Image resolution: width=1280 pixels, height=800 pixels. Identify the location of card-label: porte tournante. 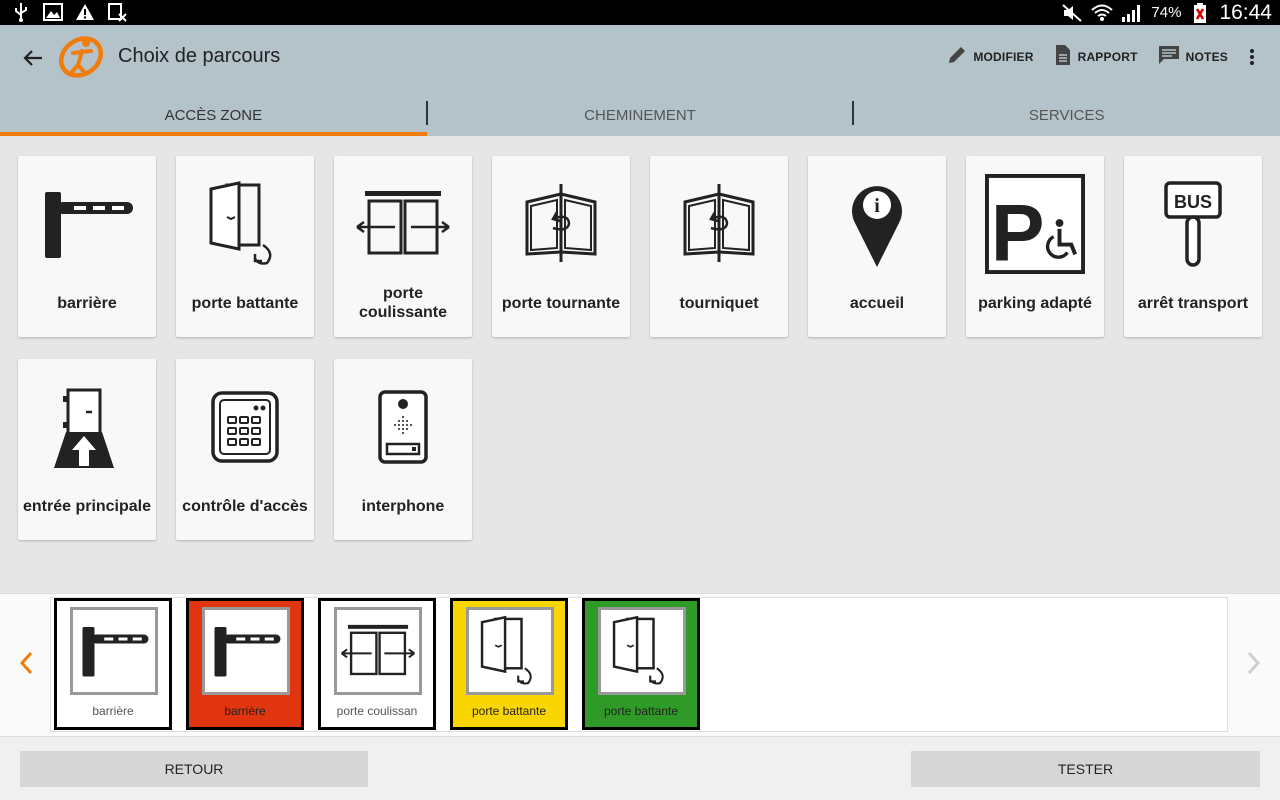
(561, 303).